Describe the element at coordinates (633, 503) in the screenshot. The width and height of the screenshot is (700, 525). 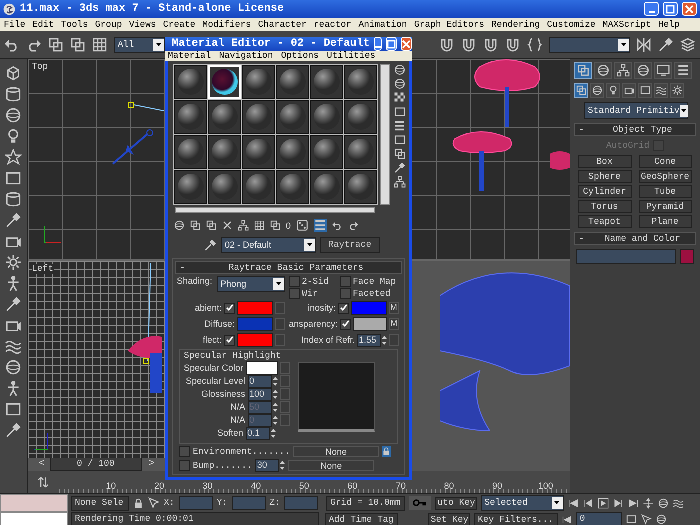
I see `go-to-end-icon` at that location.